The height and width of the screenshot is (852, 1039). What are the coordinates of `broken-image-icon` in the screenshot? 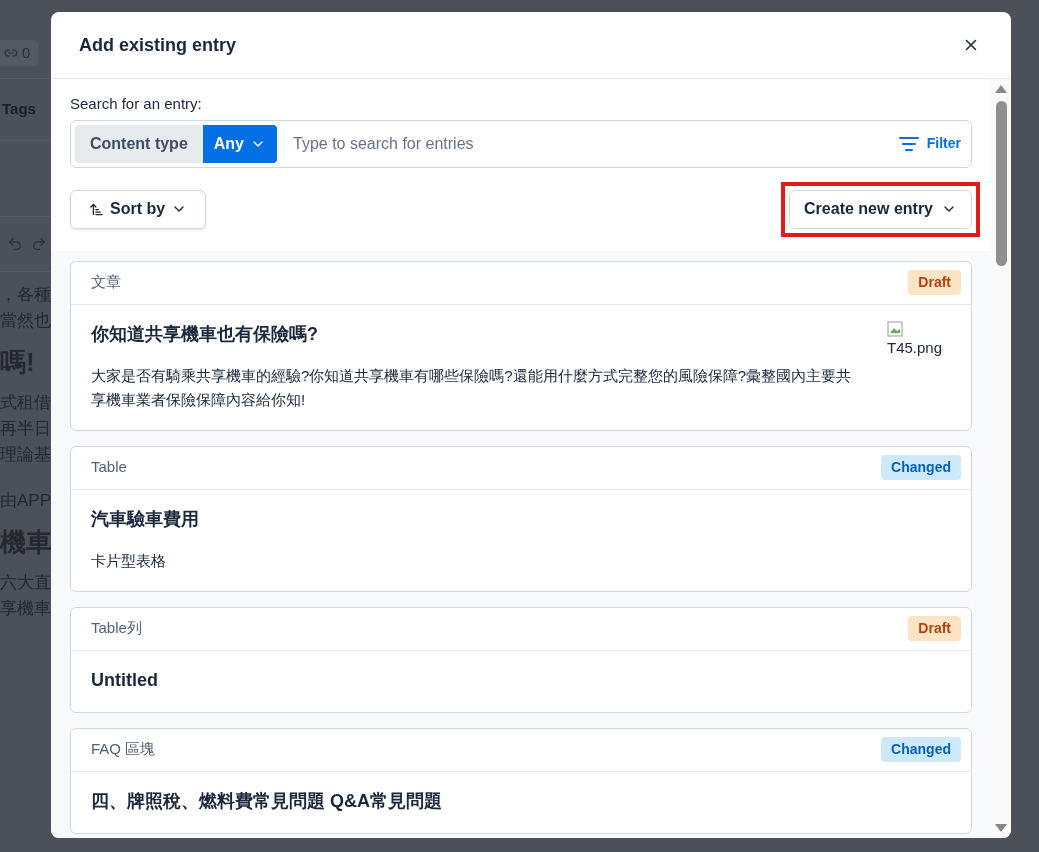 It's located at (895, 328).